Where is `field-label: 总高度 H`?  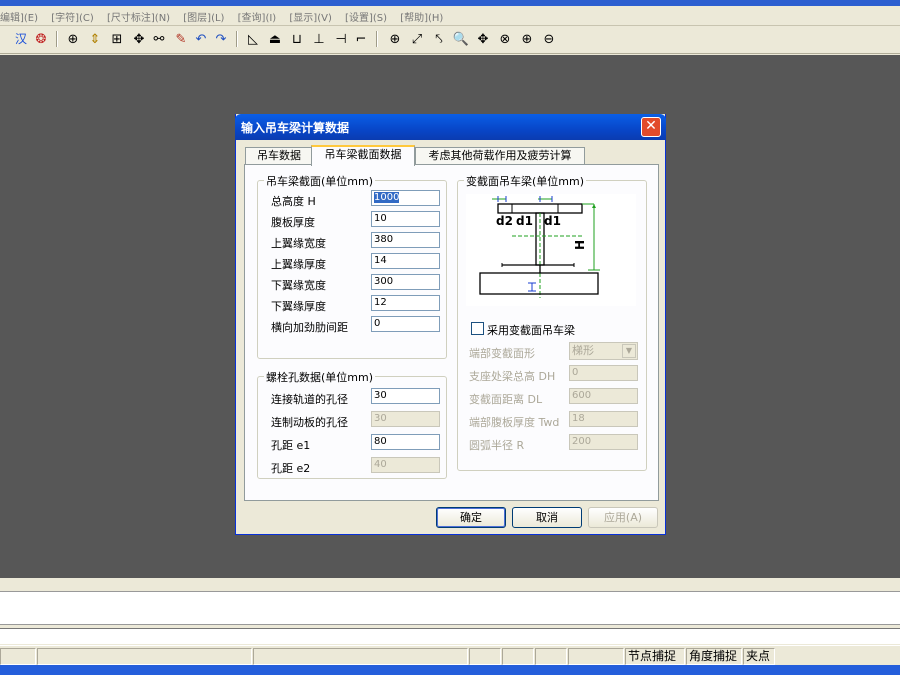
field-label: 总高度 H is located at coordinates (293, 201).